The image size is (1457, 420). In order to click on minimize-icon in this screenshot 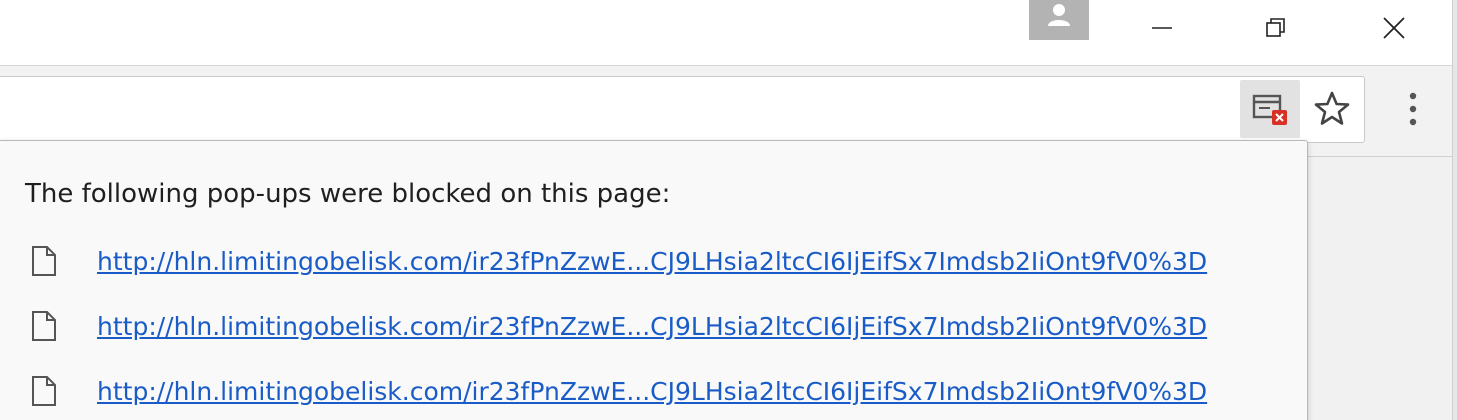, I will do `click(1162, 28)`.